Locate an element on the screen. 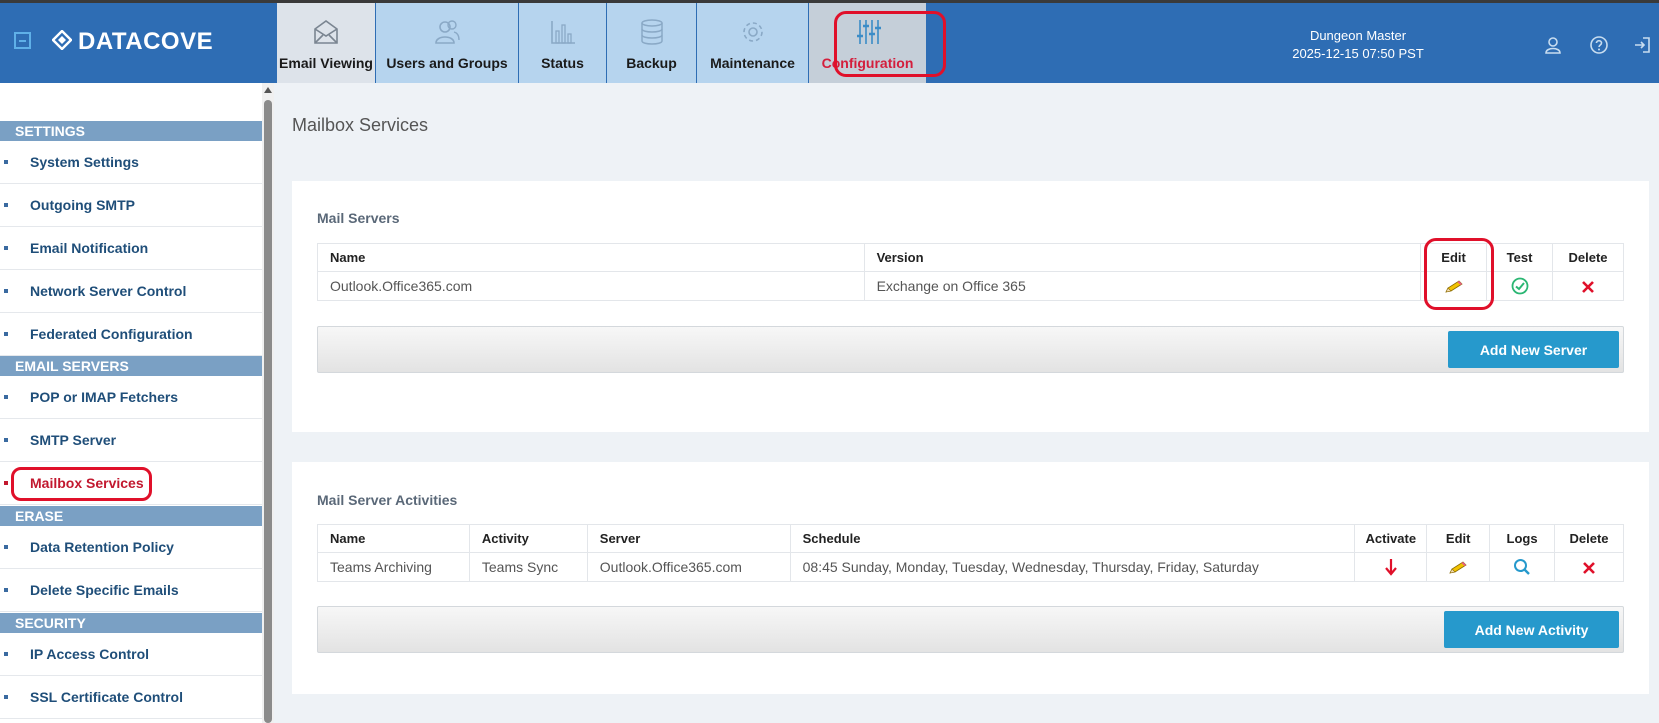 The image size is (1659, 723). magnifier-icon is located at coordinates (1522, 567).